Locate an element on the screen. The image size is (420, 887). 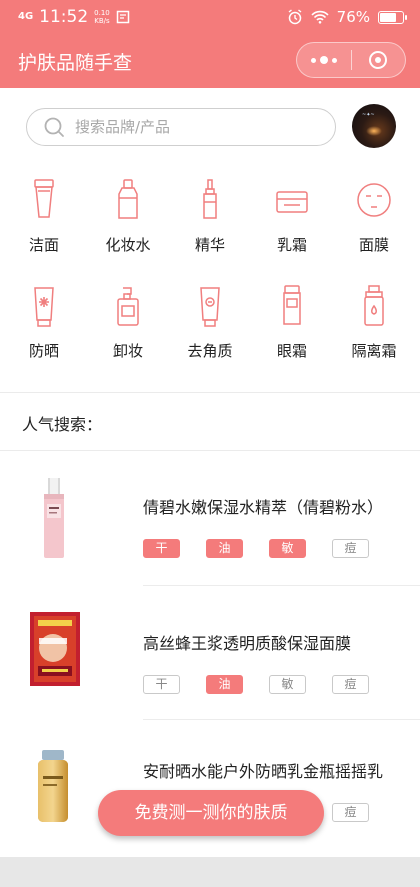
popular-search-title: 人气搜索： is located at coordinates (62, 424).